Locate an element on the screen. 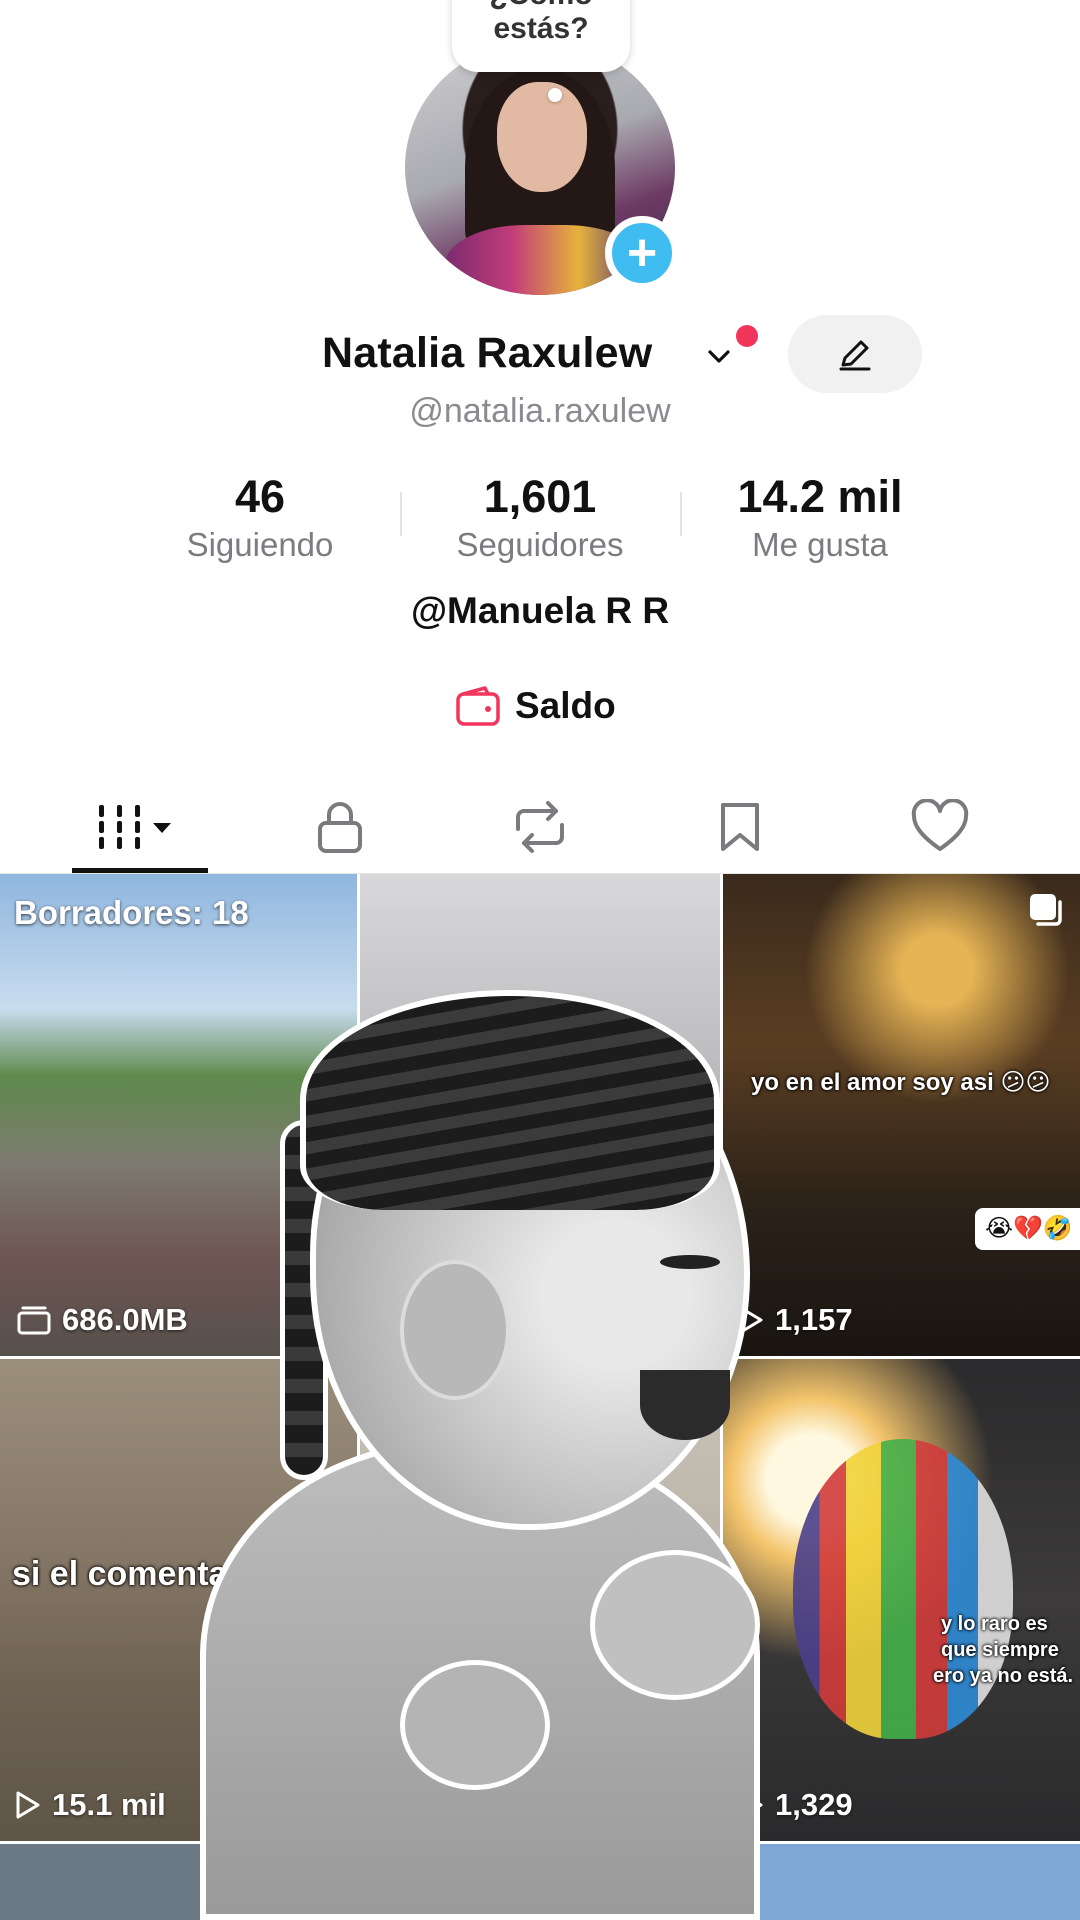  video-tile: yo en el amor soy asi 😕😕 😭💔🤣 1,157 is located at coordinates (901, 1115).